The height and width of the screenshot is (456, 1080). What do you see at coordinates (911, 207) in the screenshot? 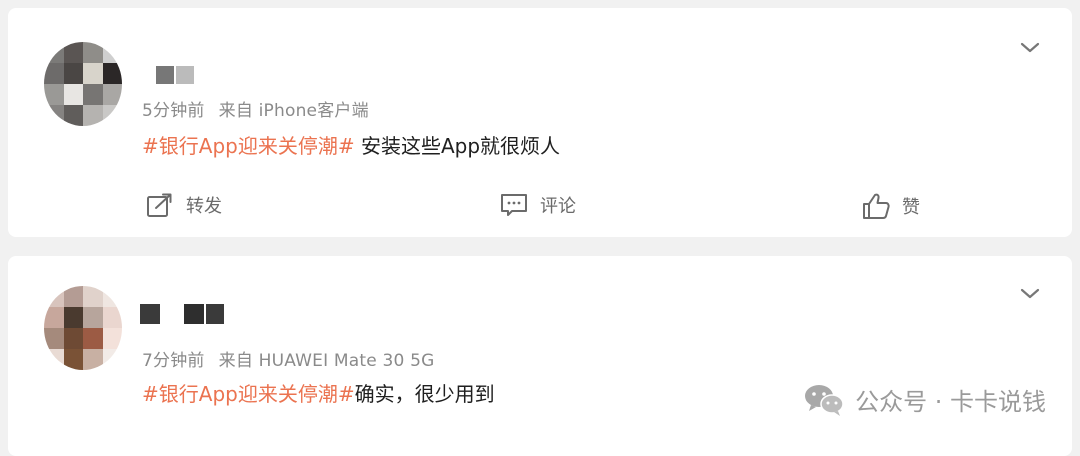
I see `like-label: 赞` at bounding box center [911, 207].